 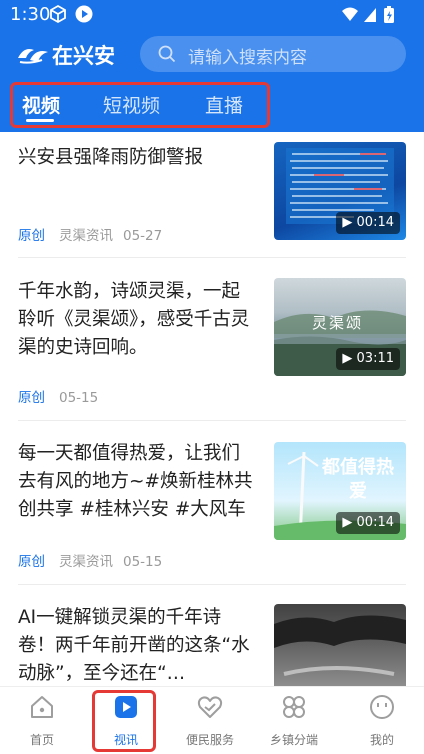 What do you see at coordinates (247, 58) in the screenshot?
I see `search-placeholder: 请输入搜索内容` at bounding box center [247, 58].